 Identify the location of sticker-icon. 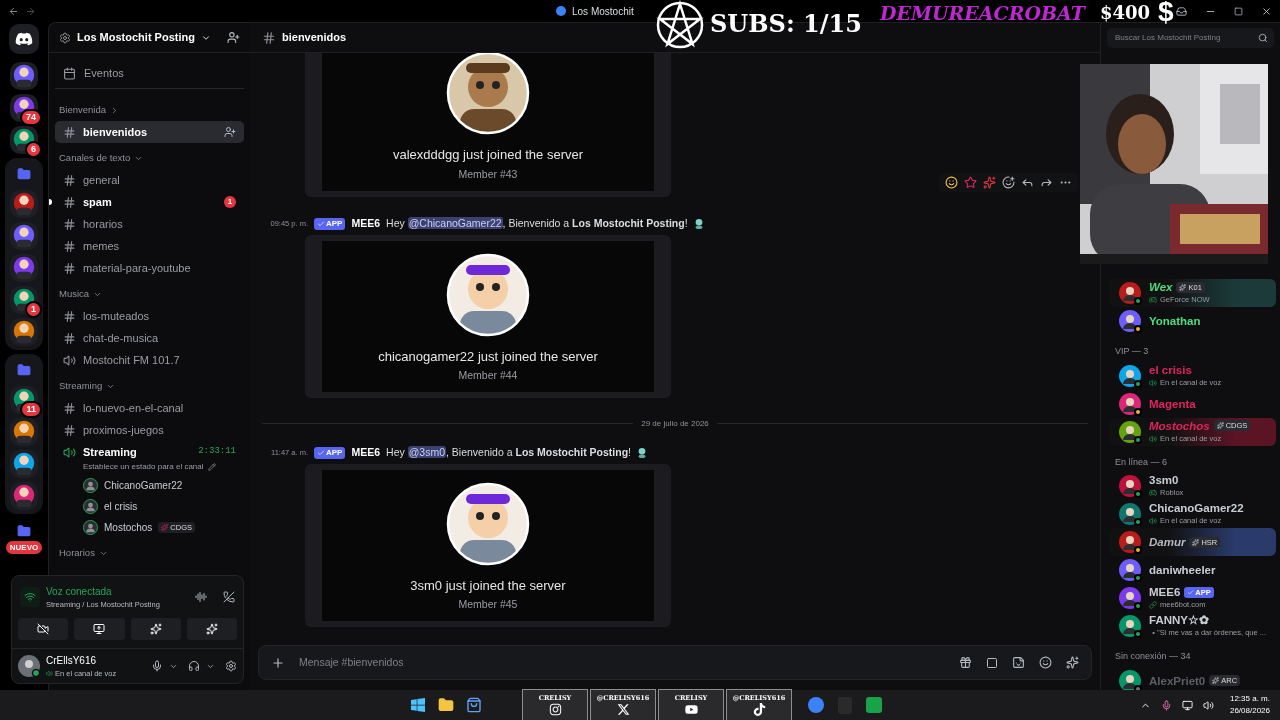
(1018, 662).